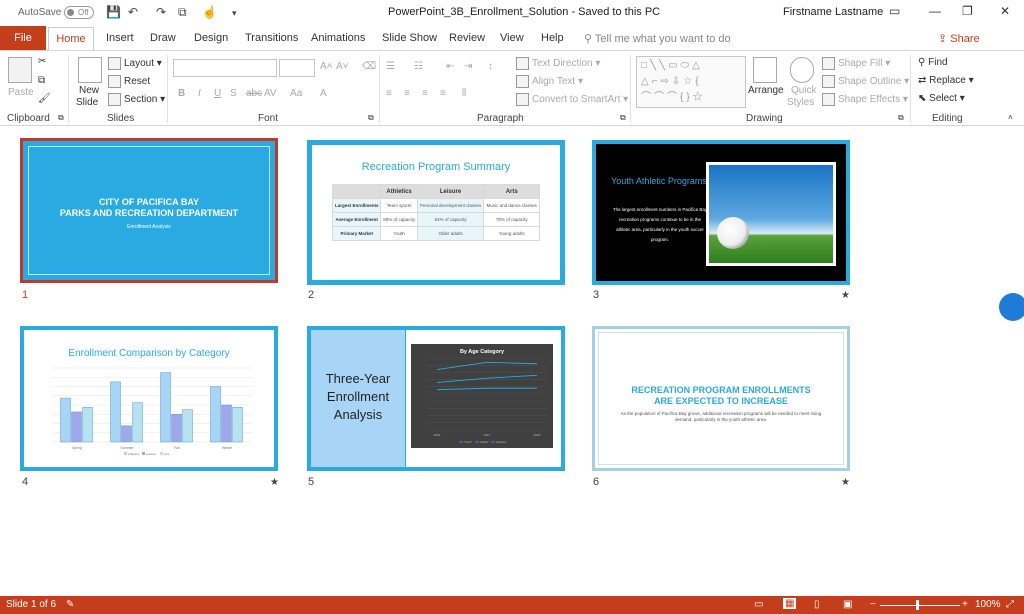 The width and height of the screenshot is (1024, 614). Describe the element at coordinates (407, 93) in the screenshot. I see `align-center-icon: ≡` at that location.